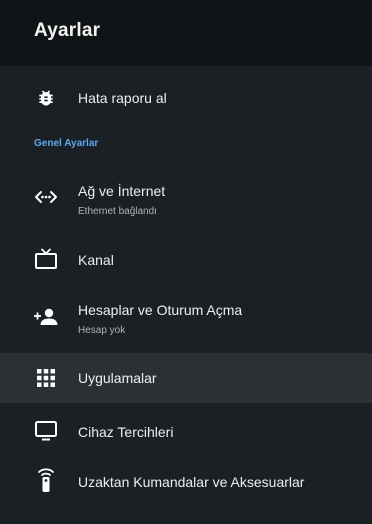 Image resolution: width=372 pixels, height=524 pixels. Describe the element at coordinates (46, 431) in the screenshot. I see `monitor-icon` at that location.